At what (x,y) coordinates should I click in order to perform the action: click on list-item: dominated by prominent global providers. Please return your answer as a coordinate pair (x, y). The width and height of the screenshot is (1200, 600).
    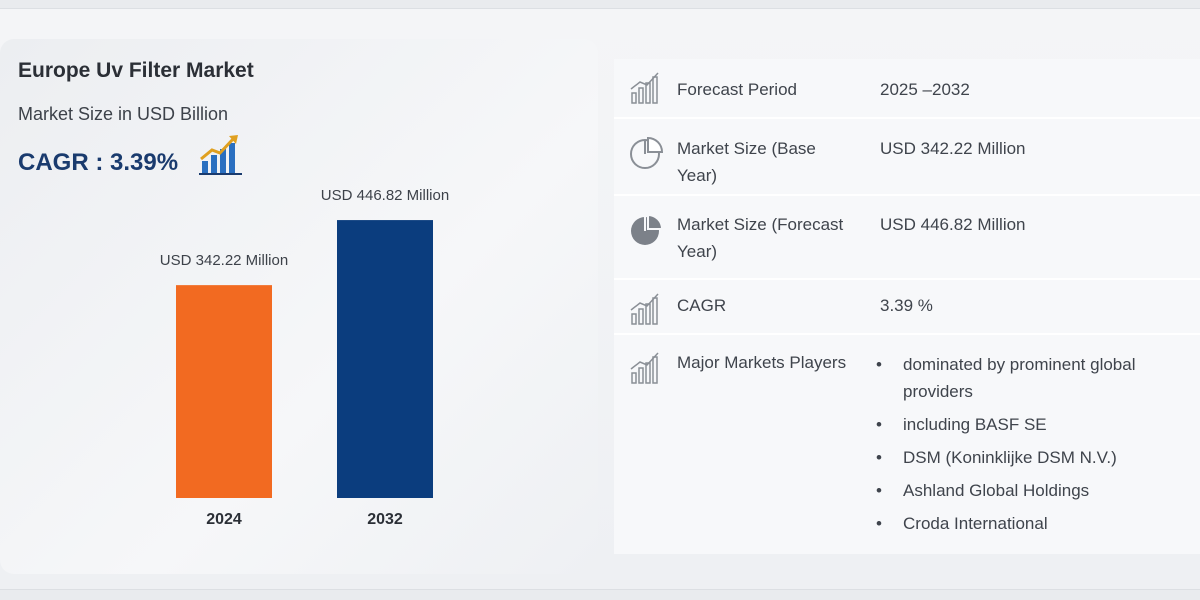
    Looking at the image, I should click on (1038, 378).